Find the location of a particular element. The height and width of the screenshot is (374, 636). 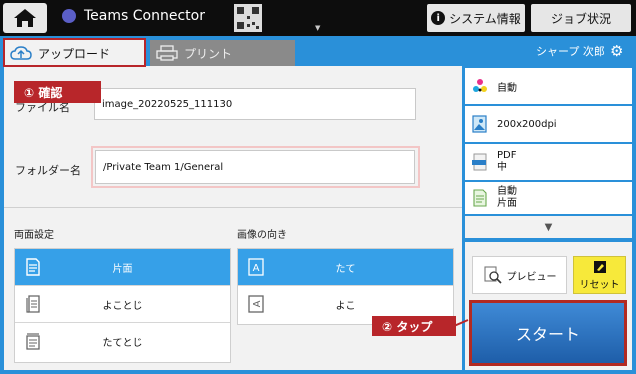

info-icon: i is located at coordinates (438, 18).